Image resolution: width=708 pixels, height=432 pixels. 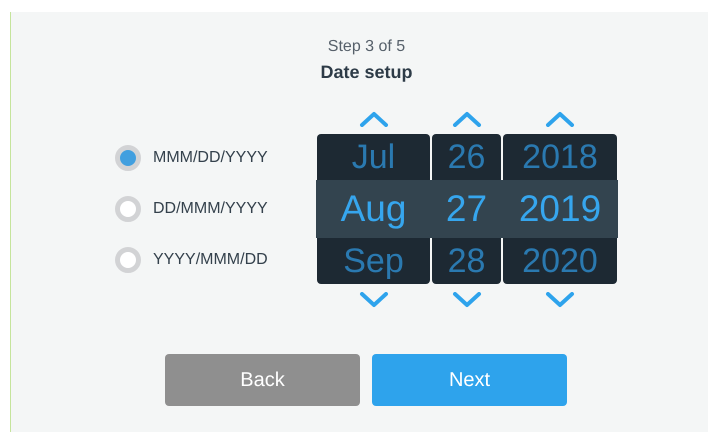 What do you see at coordinates (366, 72) in the screenshot?
I see `page-title: Date setup` at bounding box center [366, 72].